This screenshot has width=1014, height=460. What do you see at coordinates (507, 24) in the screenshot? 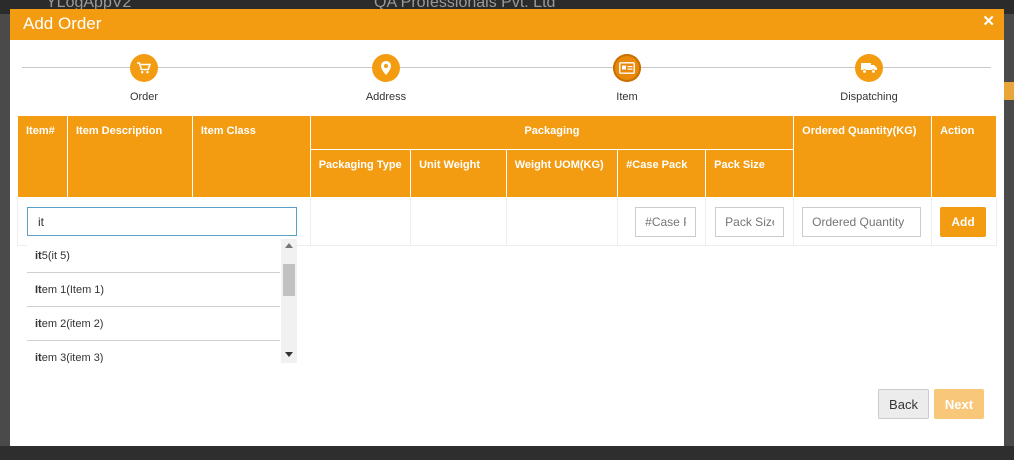
I see `modal-header: Add Order ✕` at bounding box center [507, 24].